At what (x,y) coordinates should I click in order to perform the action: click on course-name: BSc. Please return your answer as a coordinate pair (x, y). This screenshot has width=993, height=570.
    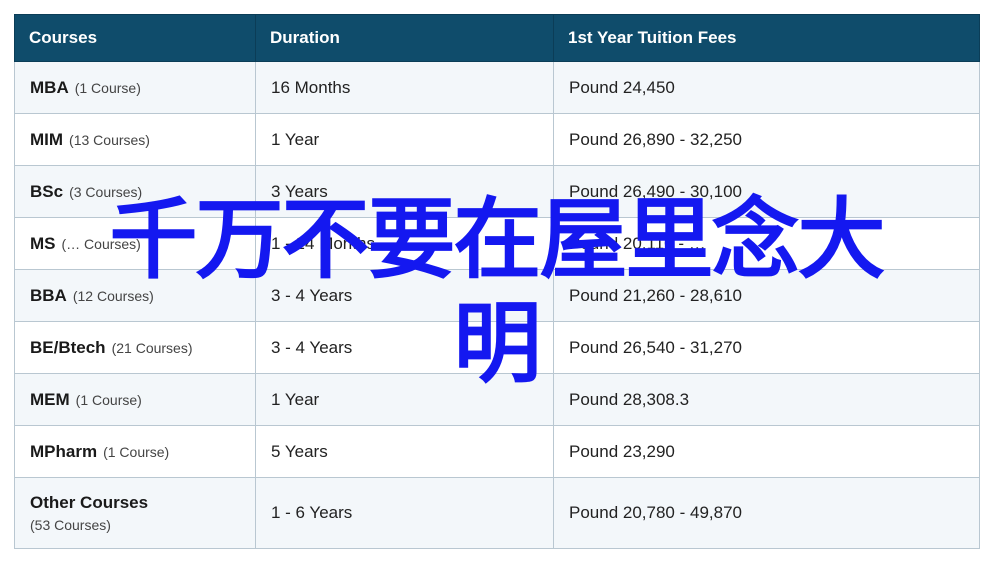
    Looking at the image, I should click on (47, 191).